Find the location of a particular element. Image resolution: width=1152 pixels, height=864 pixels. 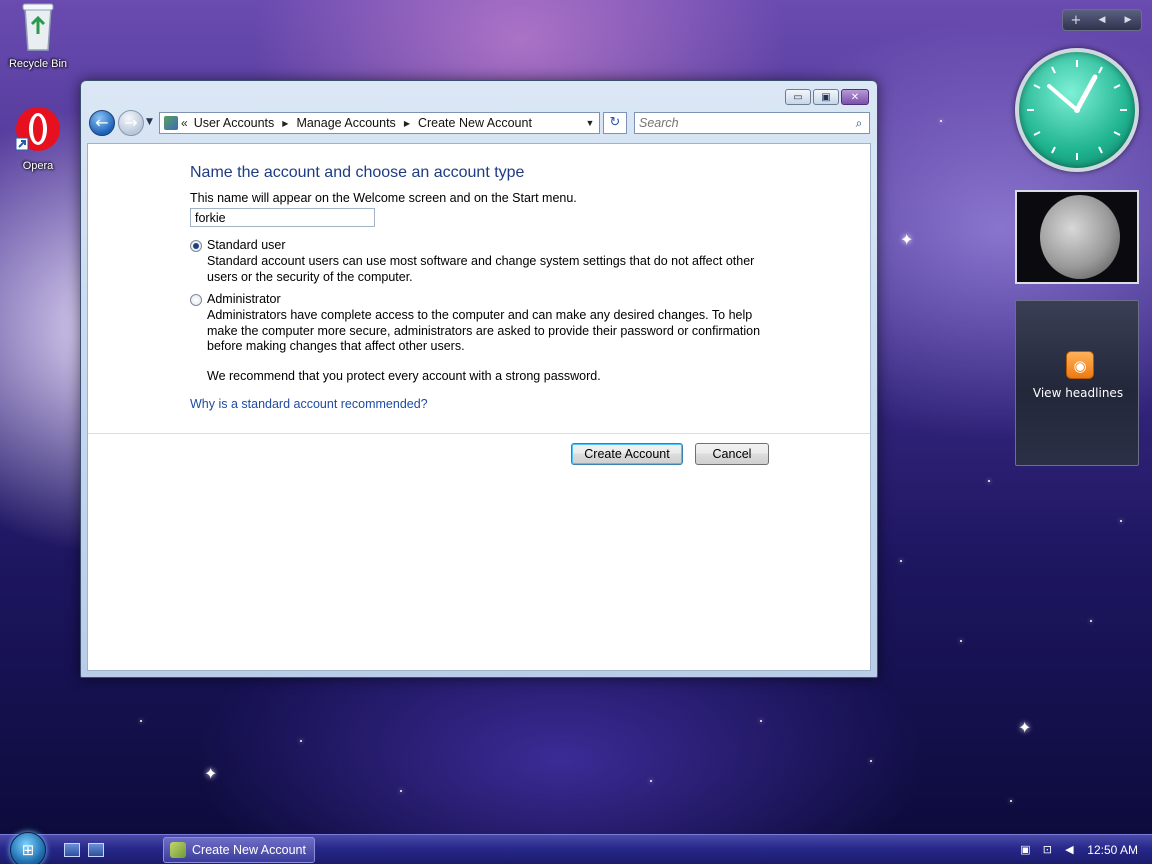

administrator-radio is located at coordinates (196, 300).